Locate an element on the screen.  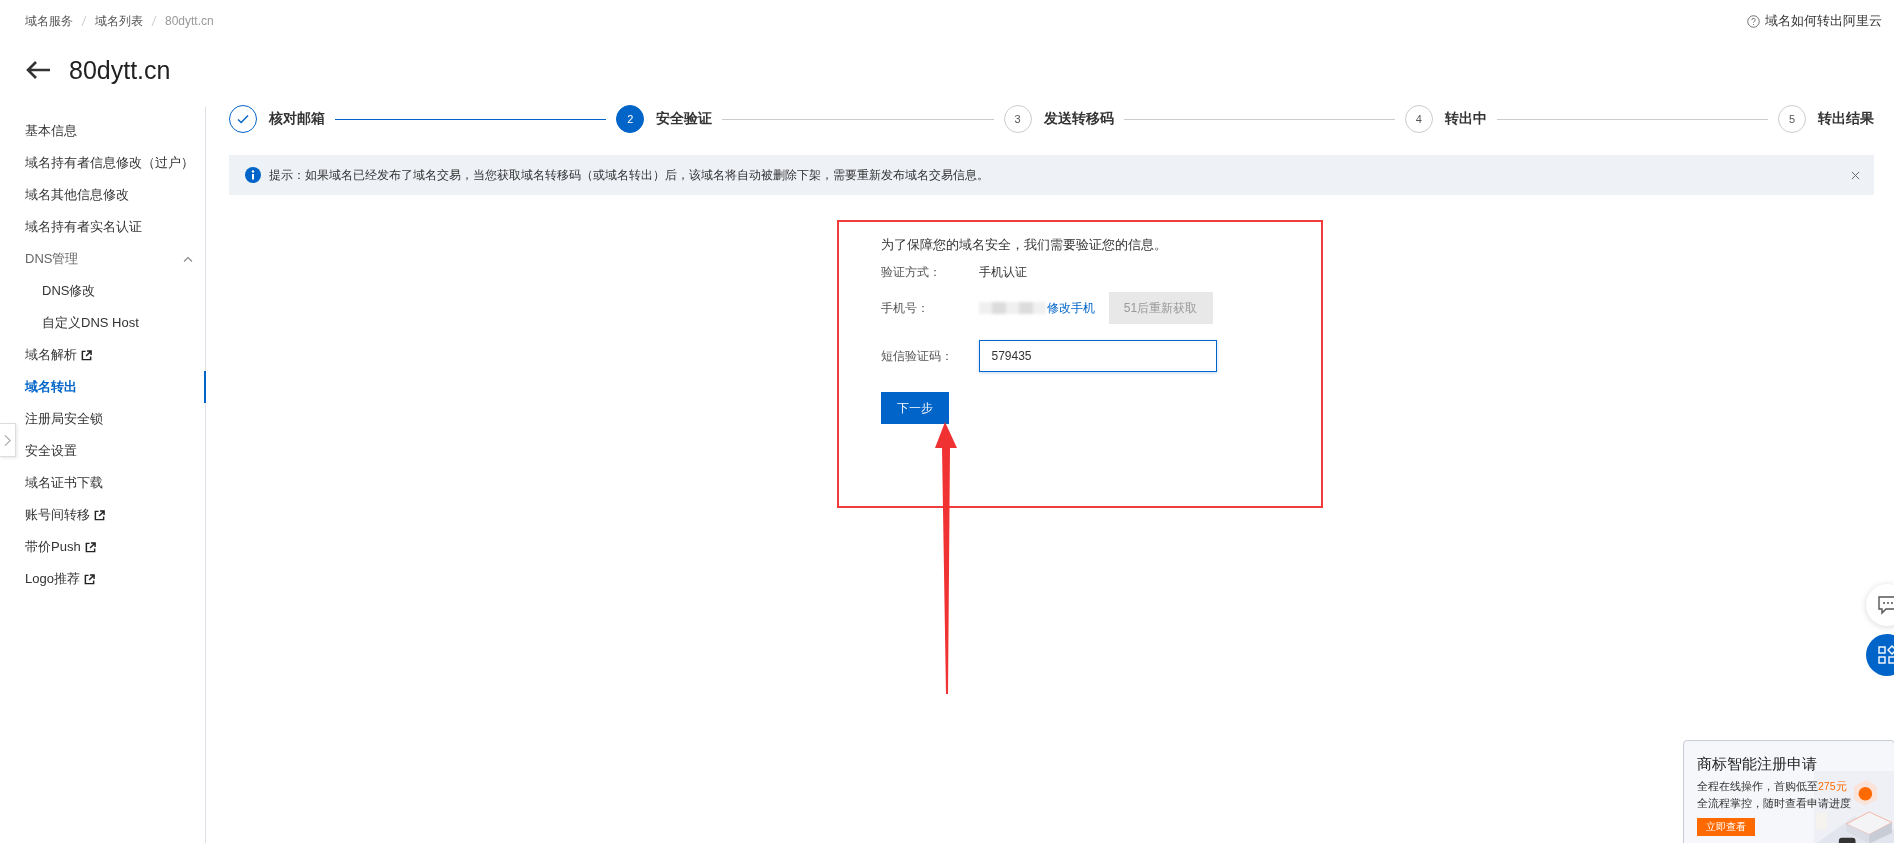
ad-price: 275元 is located at coordinates (1832, 786).